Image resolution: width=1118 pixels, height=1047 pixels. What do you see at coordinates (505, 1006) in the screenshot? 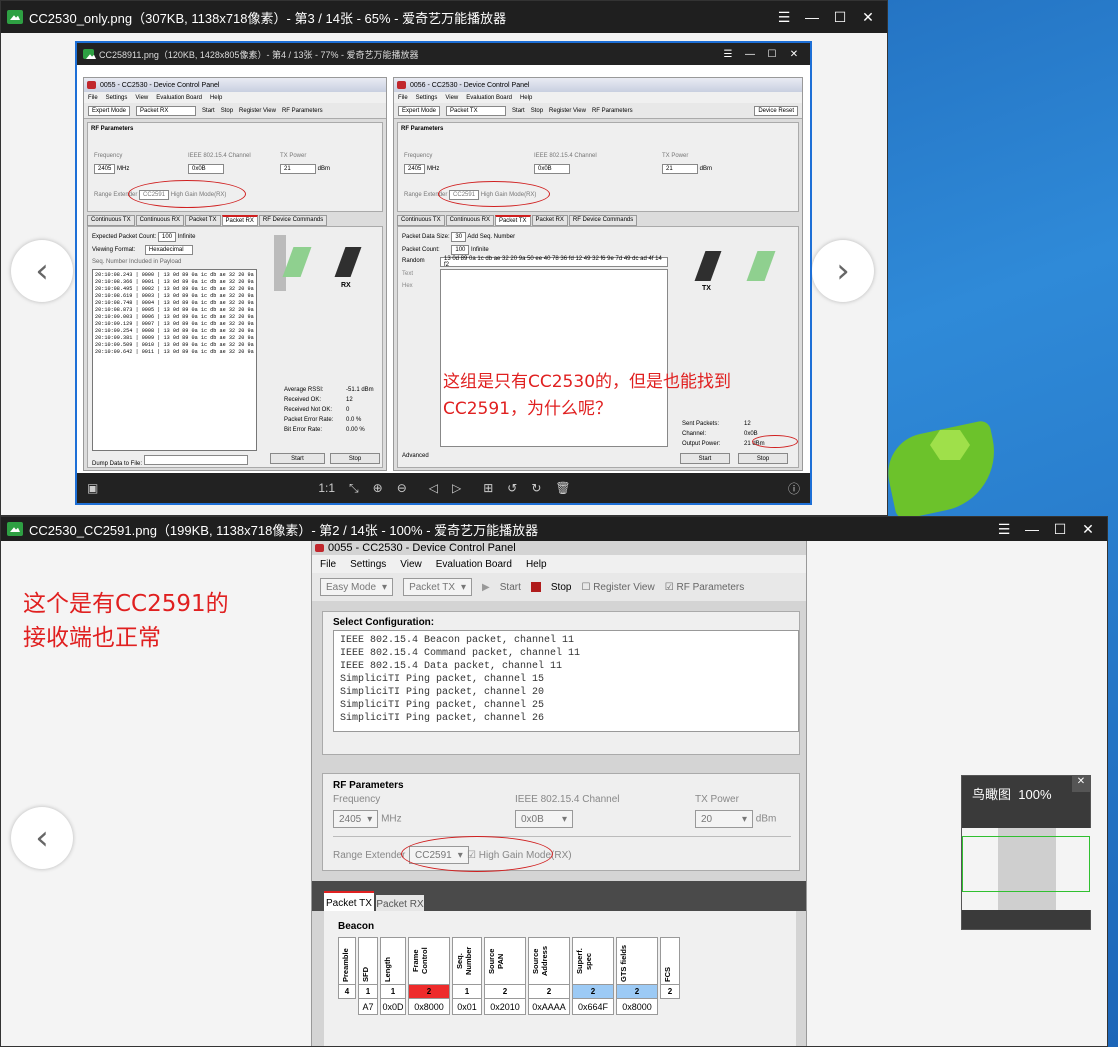
I see `frame-field-value: 0x2010` at bounding box center [505, 1006].